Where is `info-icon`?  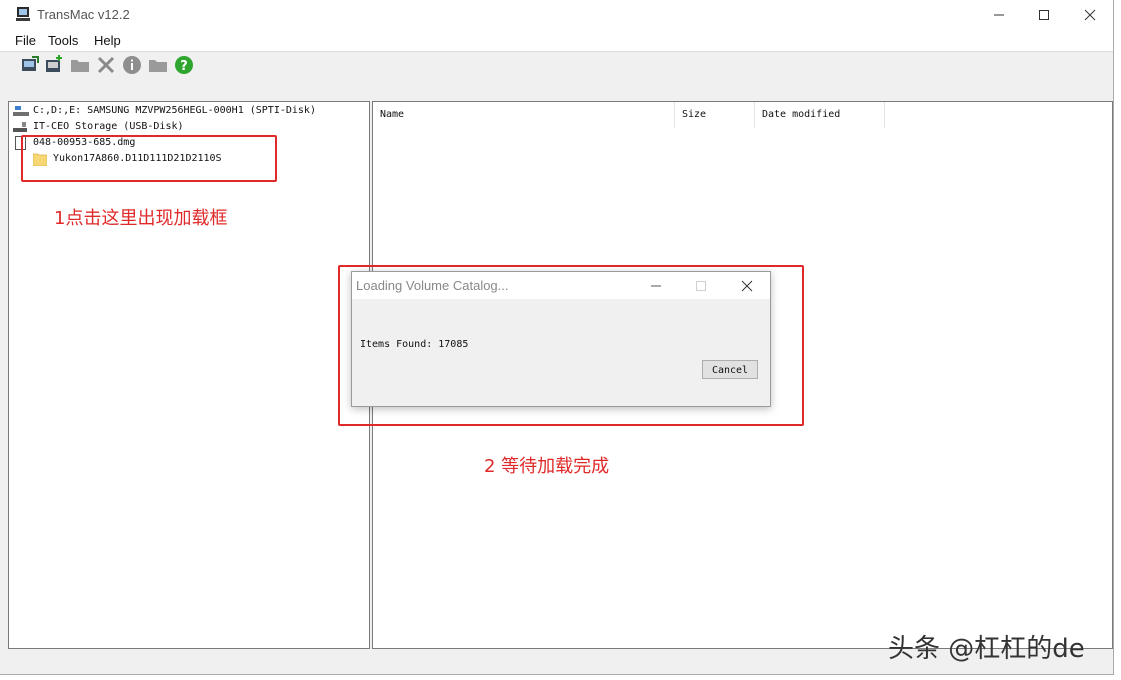 info-icon is located at coordinates (132, 65).